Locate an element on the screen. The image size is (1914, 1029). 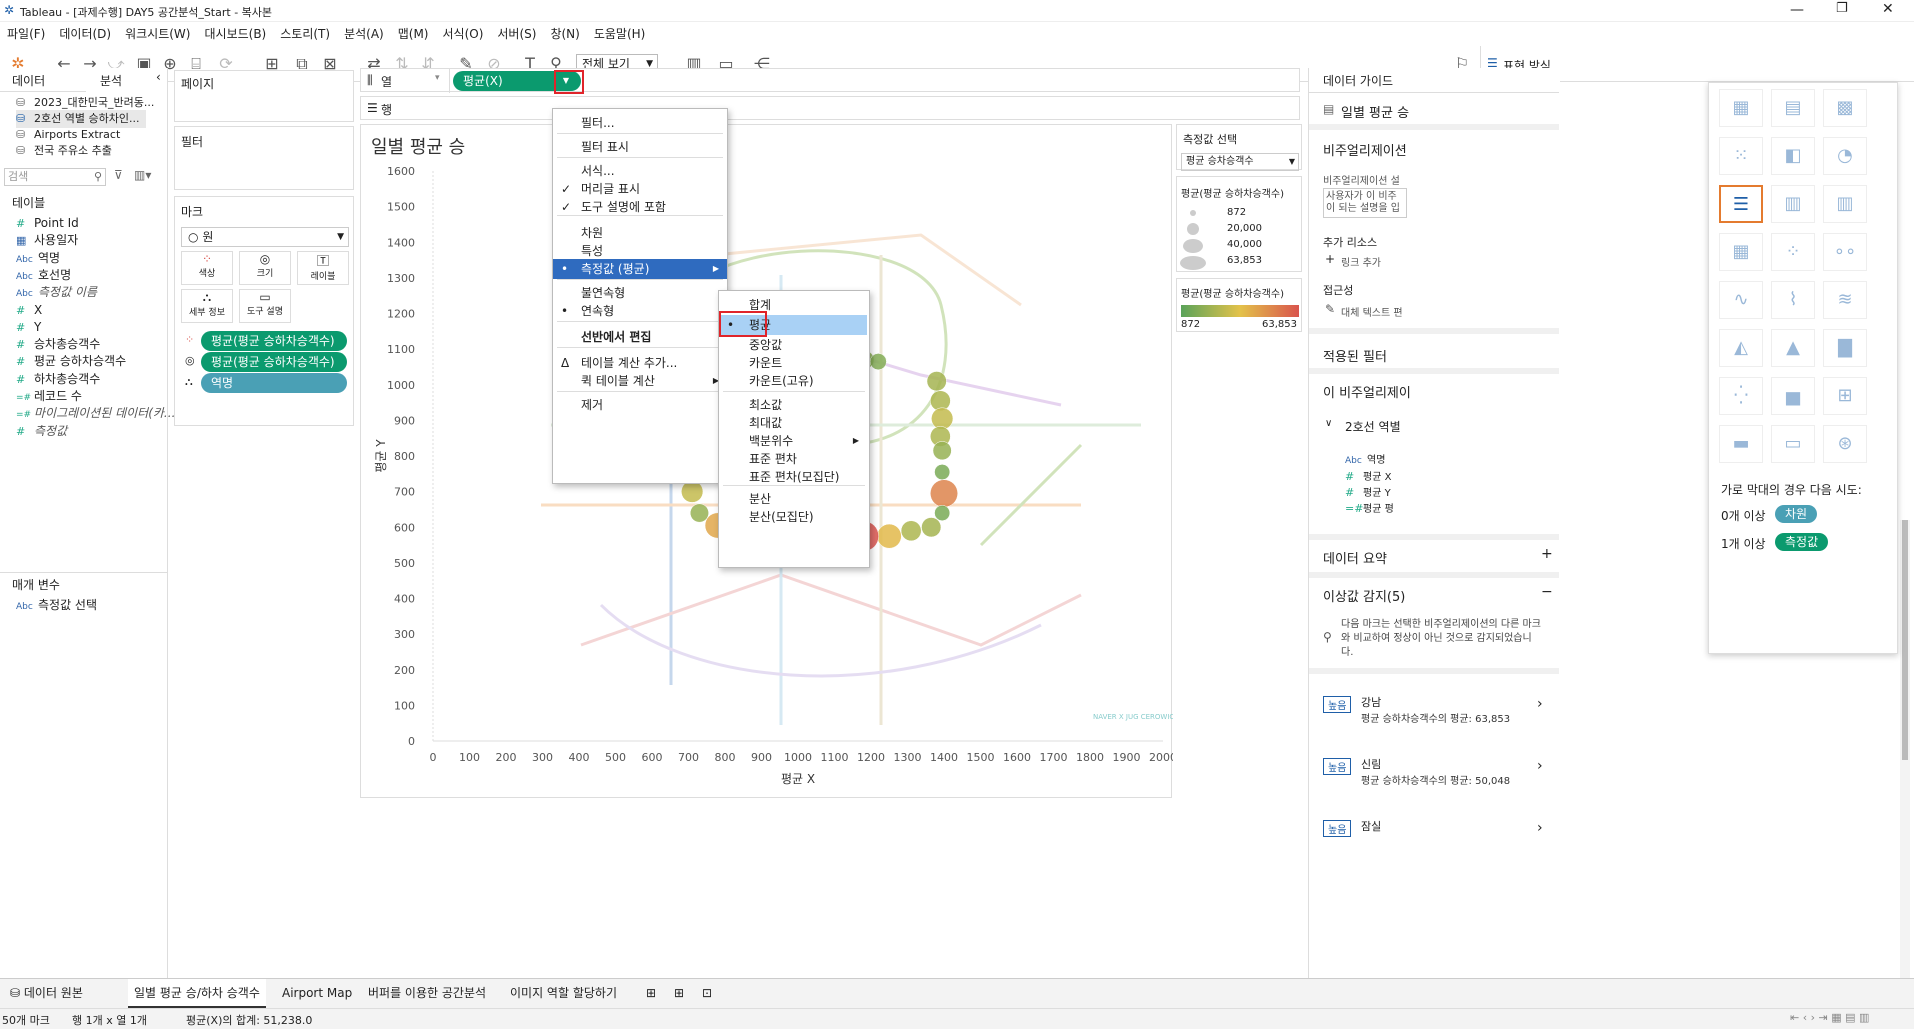
treemap-icon: ▦ is located at coordinates (1741, 252).